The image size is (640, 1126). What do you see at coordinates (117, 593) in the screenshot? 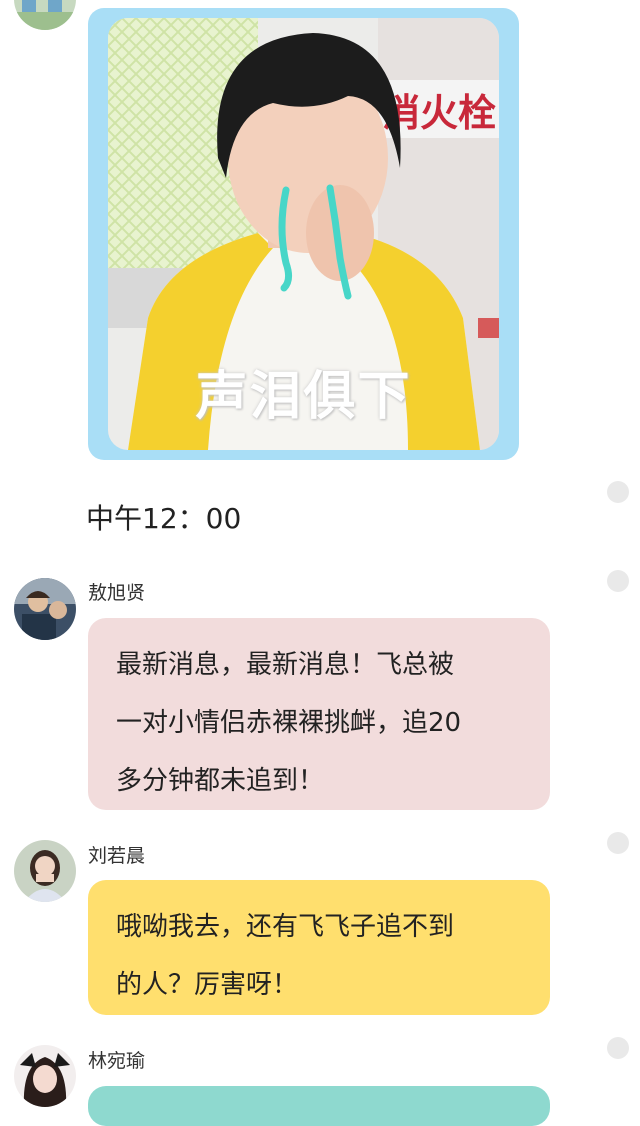
I see `sender-name: 敖旭贤` at bounding box center [117, 593].